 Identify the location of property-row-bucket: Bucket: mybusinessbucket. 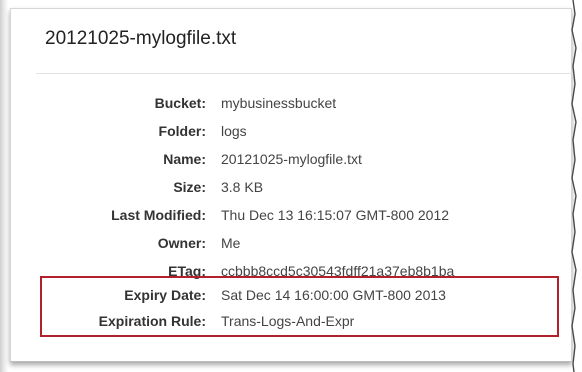
(291, 103).